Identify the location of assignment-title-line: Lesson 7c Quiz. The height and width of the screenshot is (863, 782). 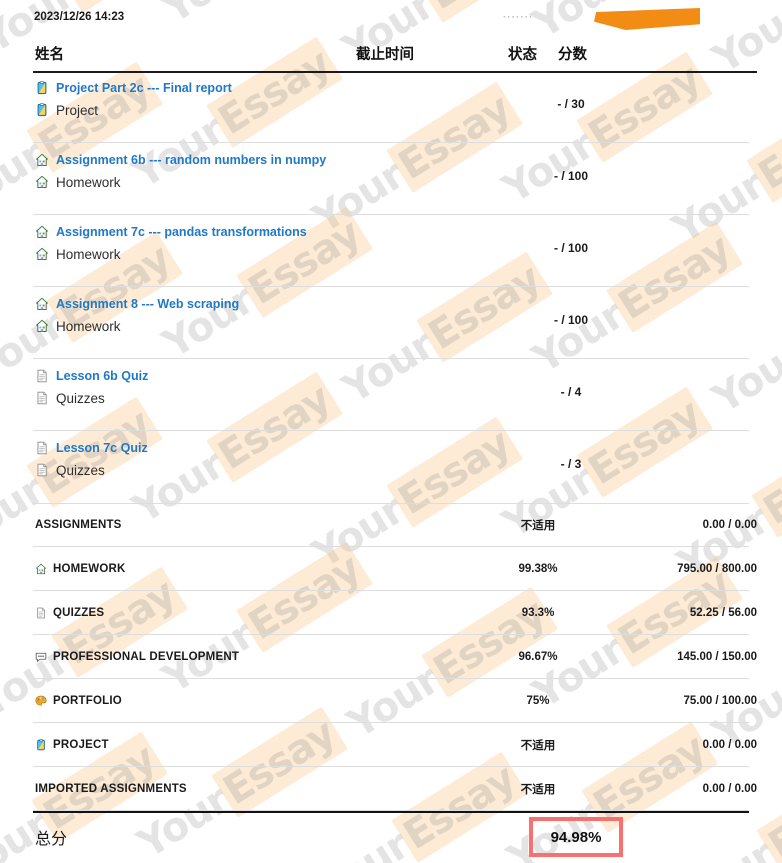
(91, 448).